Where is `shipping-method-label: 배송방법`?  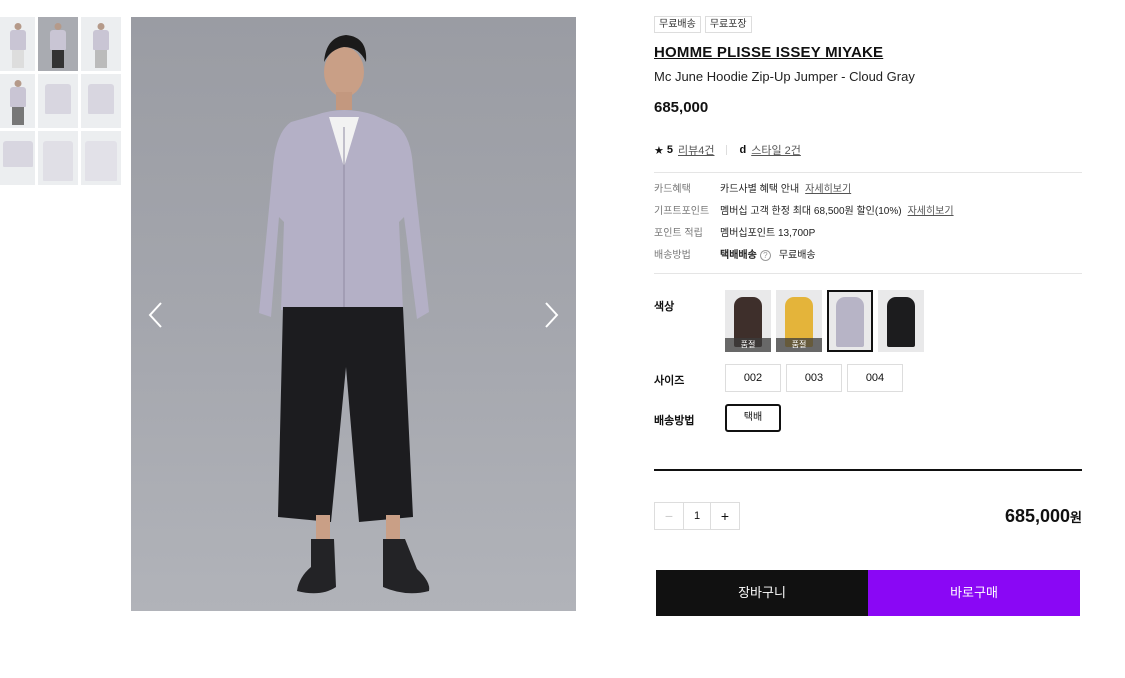 shipping-method-label: 배송방법 is located at coordinates (672, 255).